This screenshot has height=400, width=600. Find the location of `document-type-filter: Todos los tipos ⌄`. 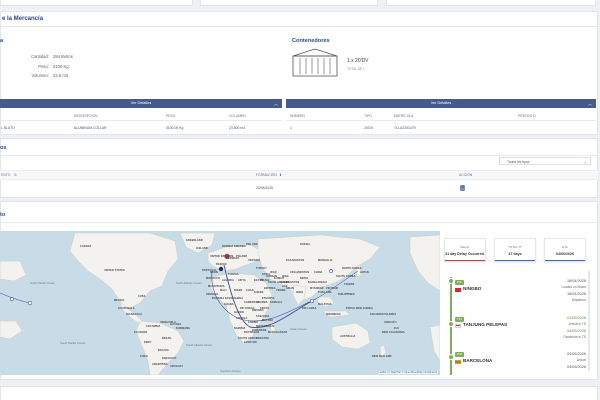

document-type-filter: Todos los tipos ⌄ is located at coordinates (545, 161).